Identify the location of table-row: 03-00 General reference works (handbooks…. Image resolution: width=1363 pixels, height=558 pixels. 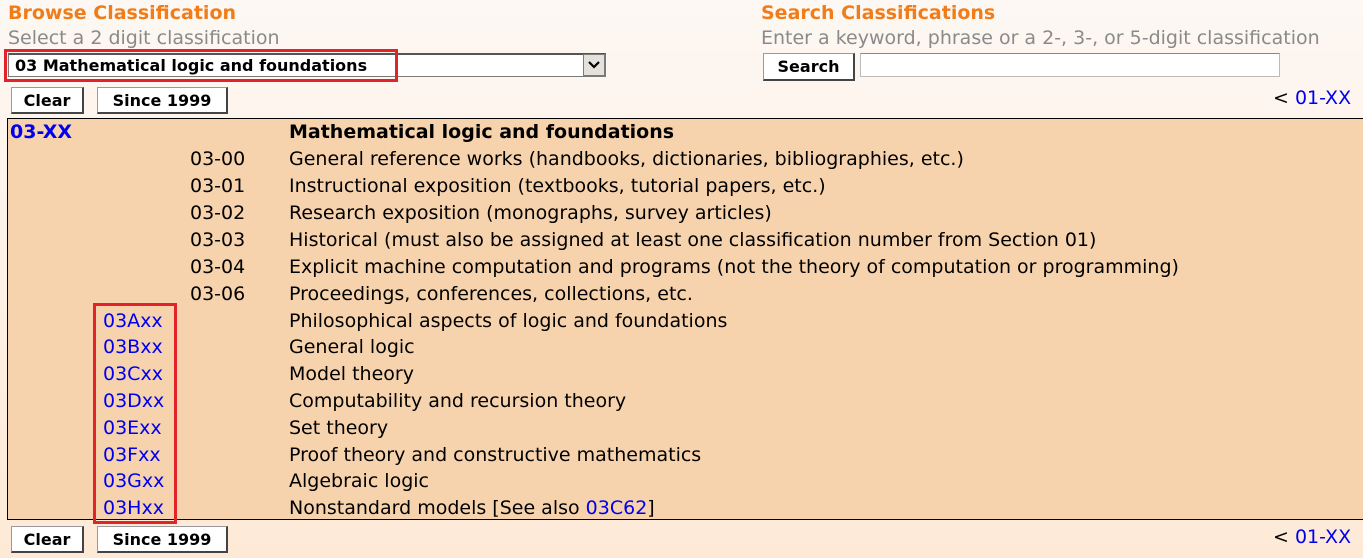
(685, 161).